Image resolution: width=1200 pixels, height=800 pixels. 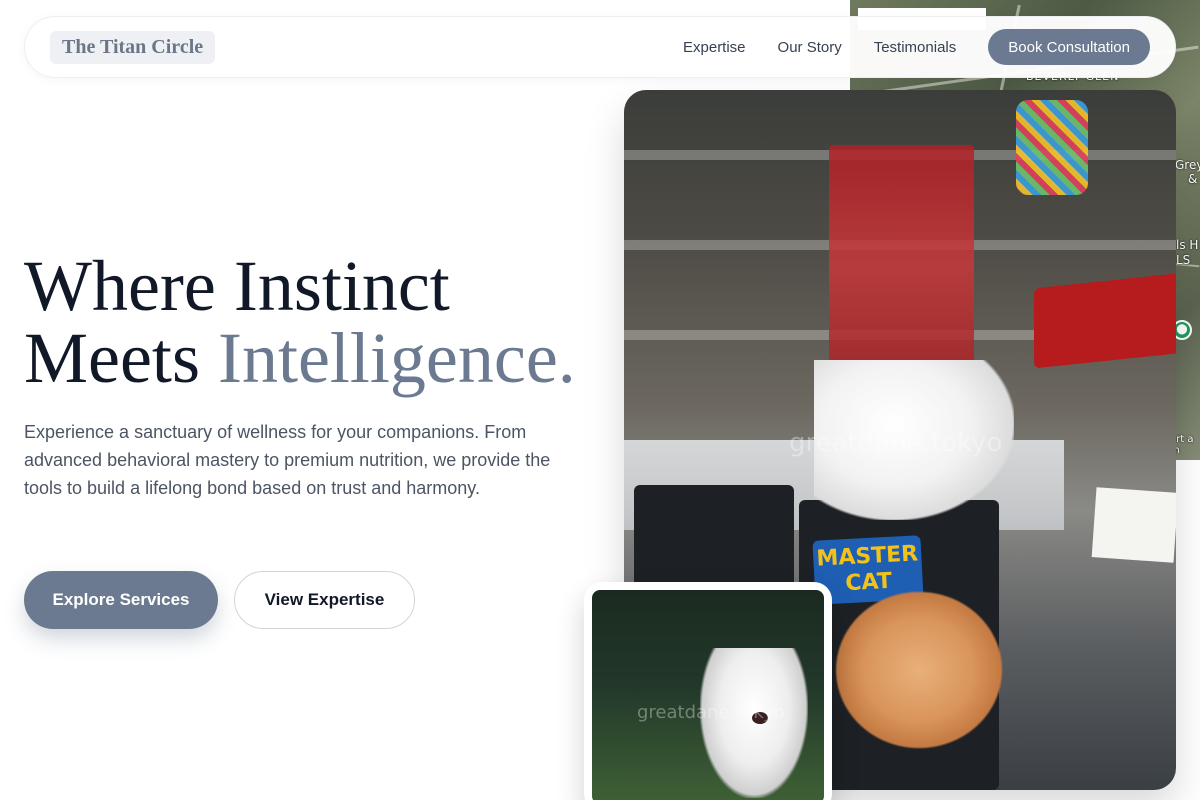 I want to click on red-cloth, so click(x=1105, y=320).